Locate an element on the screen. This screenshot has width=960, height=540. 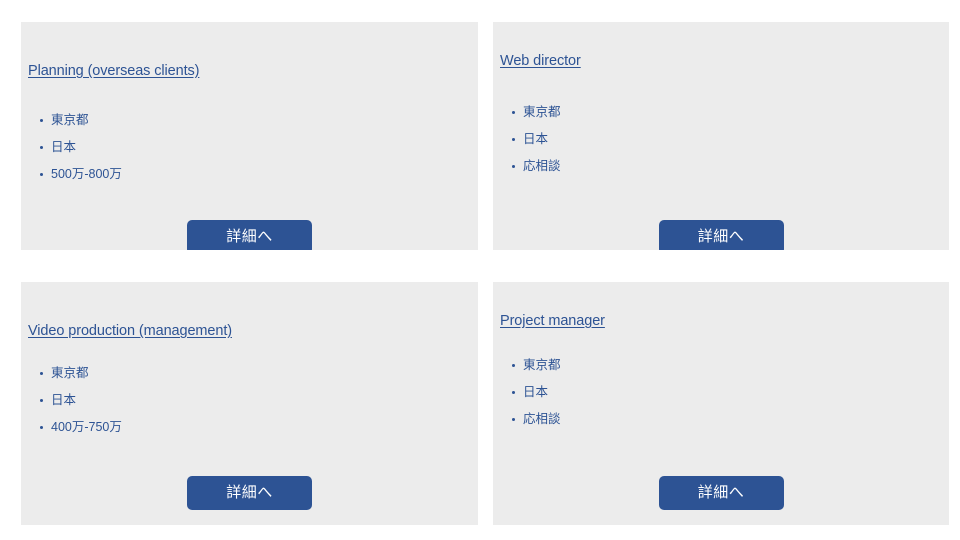
job-meta-salary: 400万-750万 is located at coordinates (86, 427).